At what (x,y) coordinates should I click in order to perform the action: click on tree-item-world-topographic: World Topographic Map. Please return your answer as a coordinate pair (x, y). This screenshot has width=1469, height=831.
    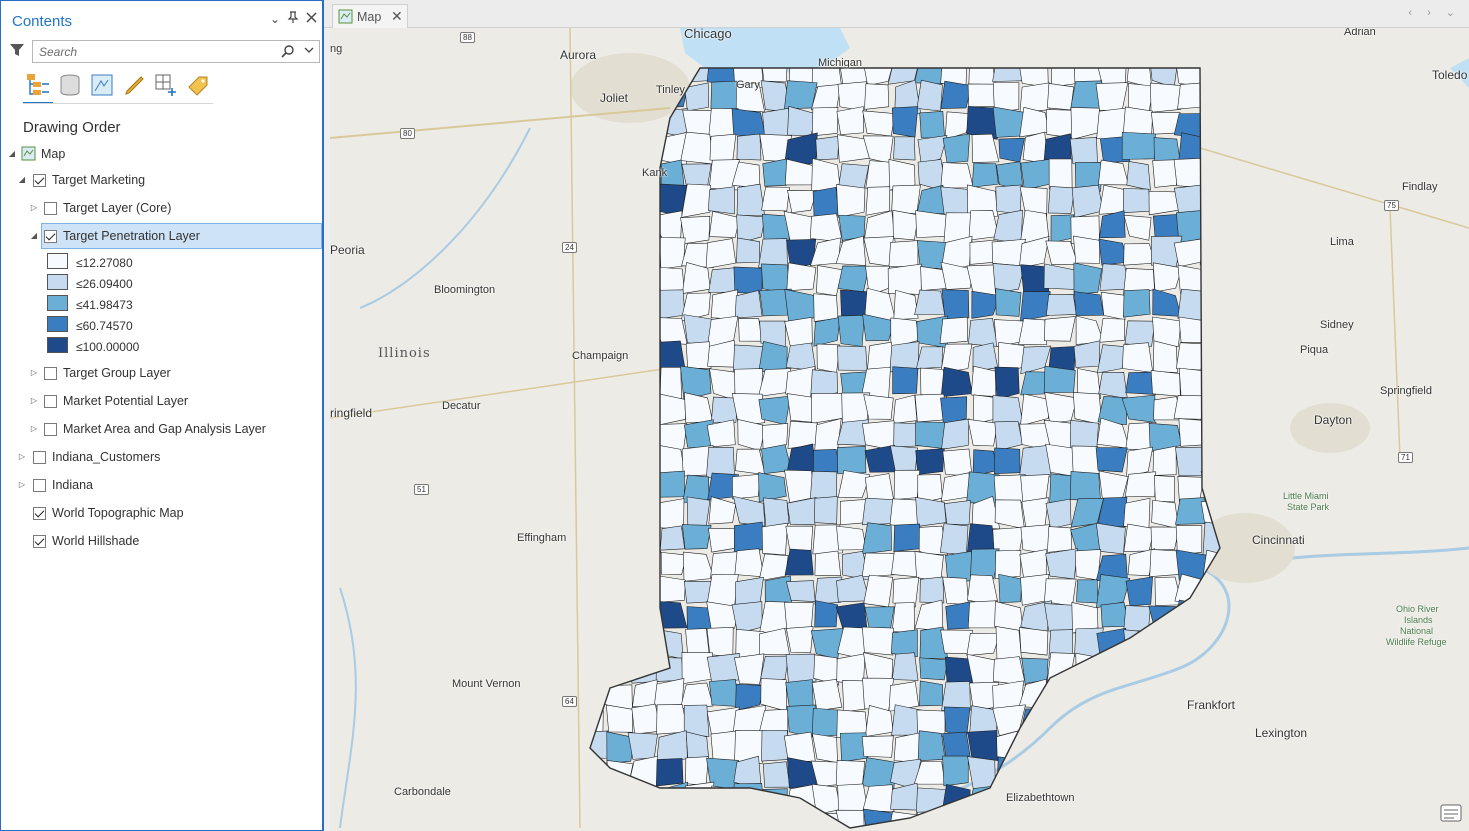
    Looking at the image, I should click on (167, 513).